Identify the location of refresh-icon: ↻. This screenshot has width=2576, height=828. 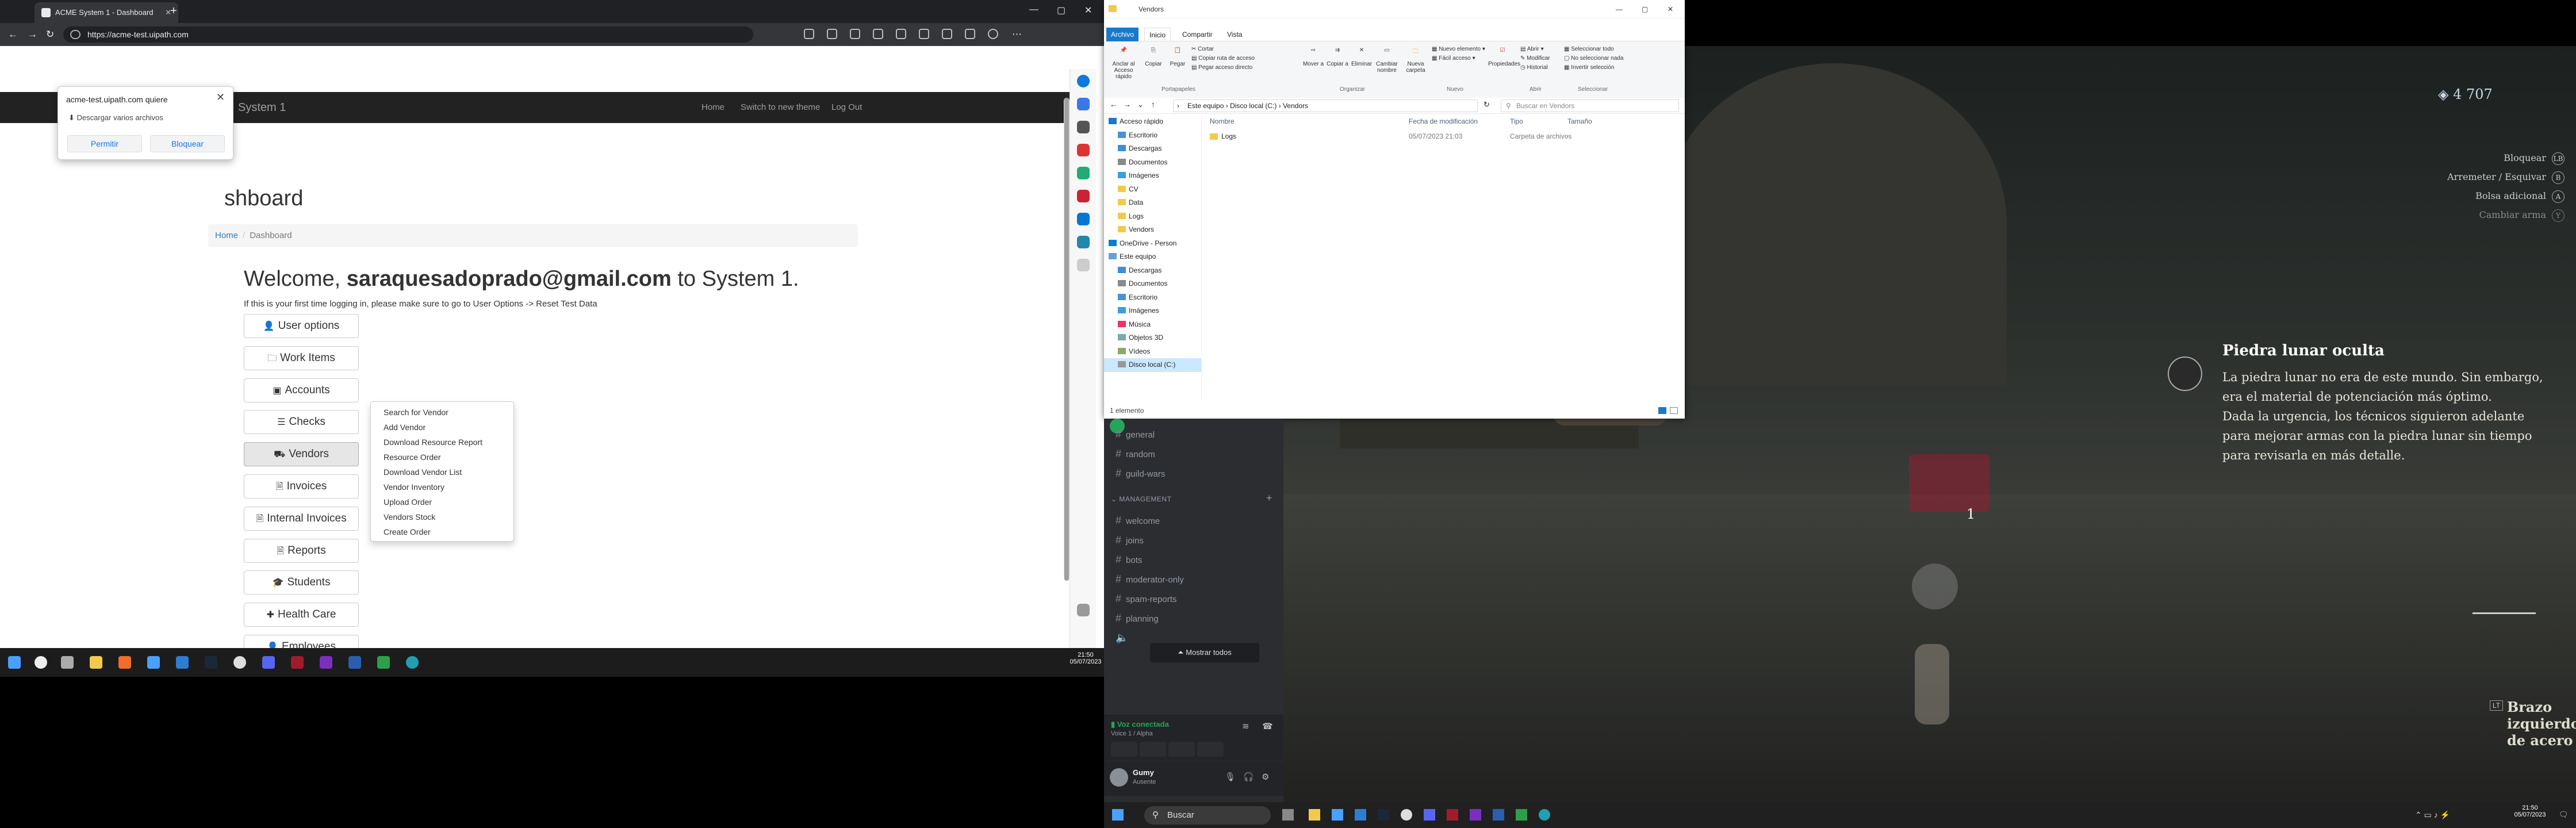
(1486, 104).